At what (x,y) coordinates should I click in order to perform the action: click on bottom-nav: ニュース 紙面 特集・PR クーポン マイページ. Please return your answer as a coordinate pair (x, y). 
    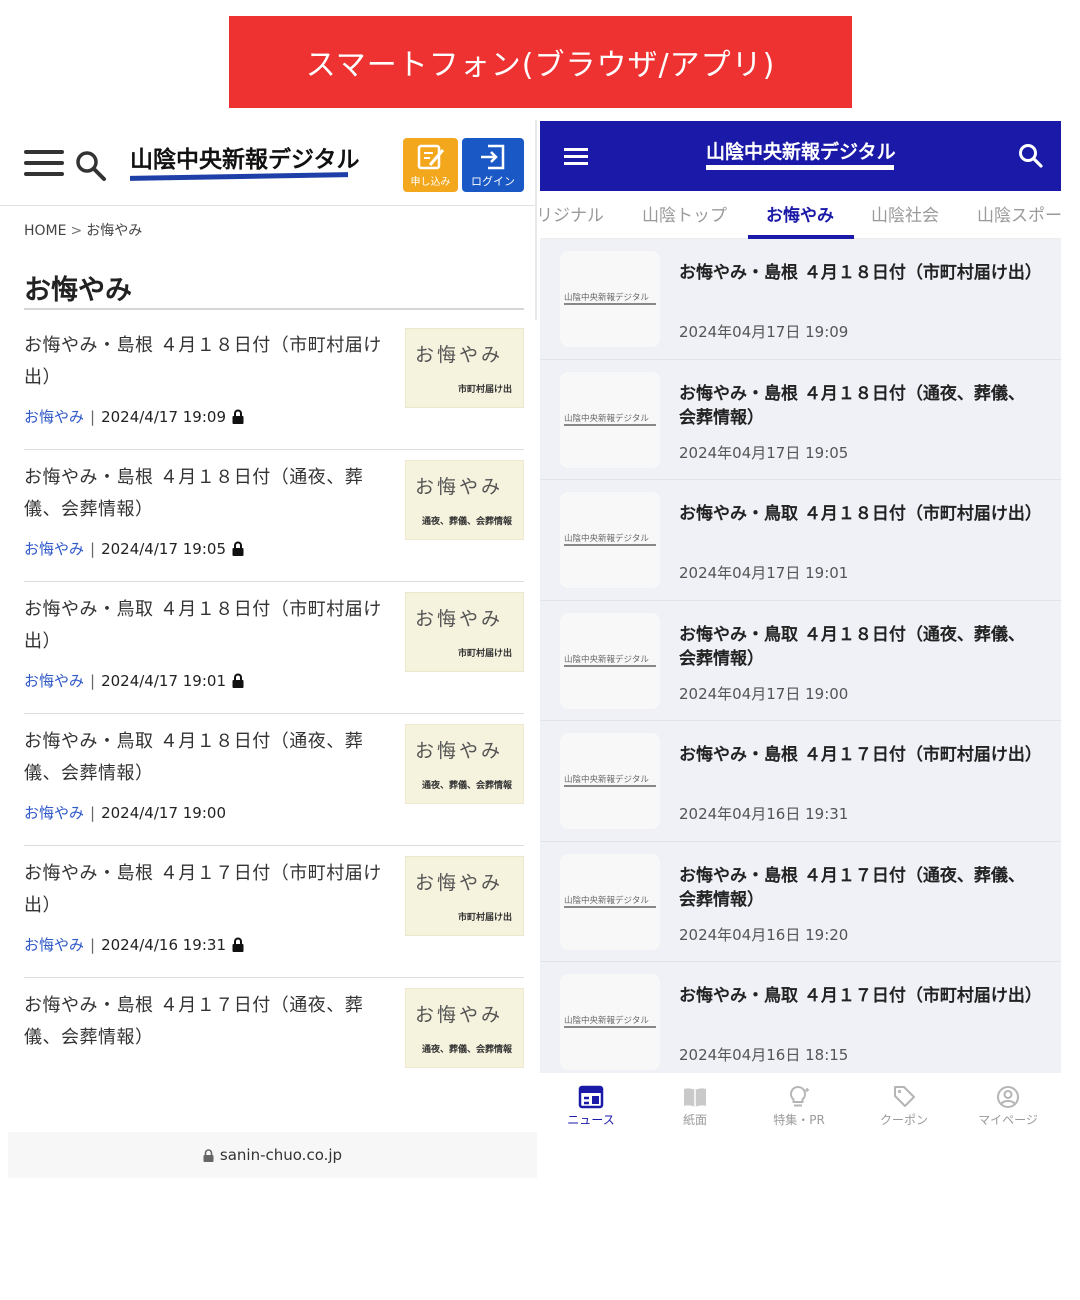
    Looking at the image, I should click on (800, 1107).